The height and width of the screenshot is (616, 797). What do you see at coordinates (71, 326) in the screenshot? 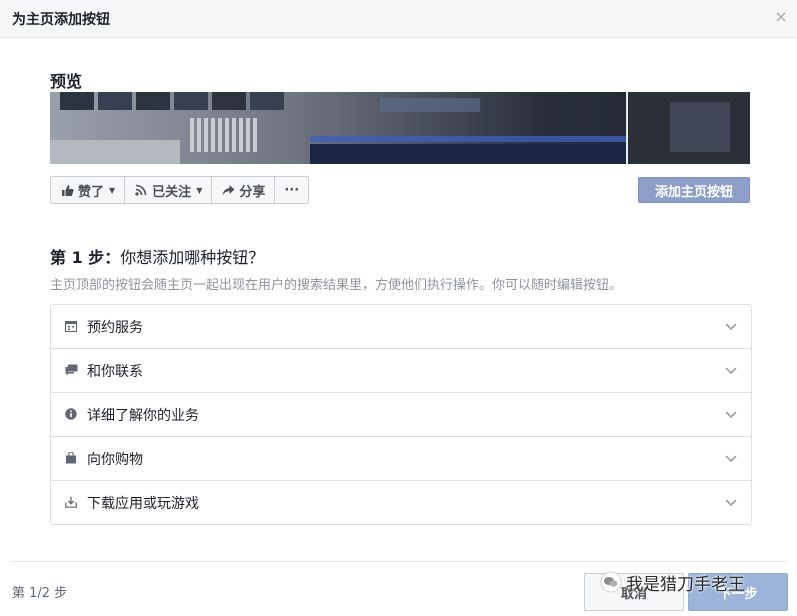
I see `calendar-icon` at bounding box center [71, 326].